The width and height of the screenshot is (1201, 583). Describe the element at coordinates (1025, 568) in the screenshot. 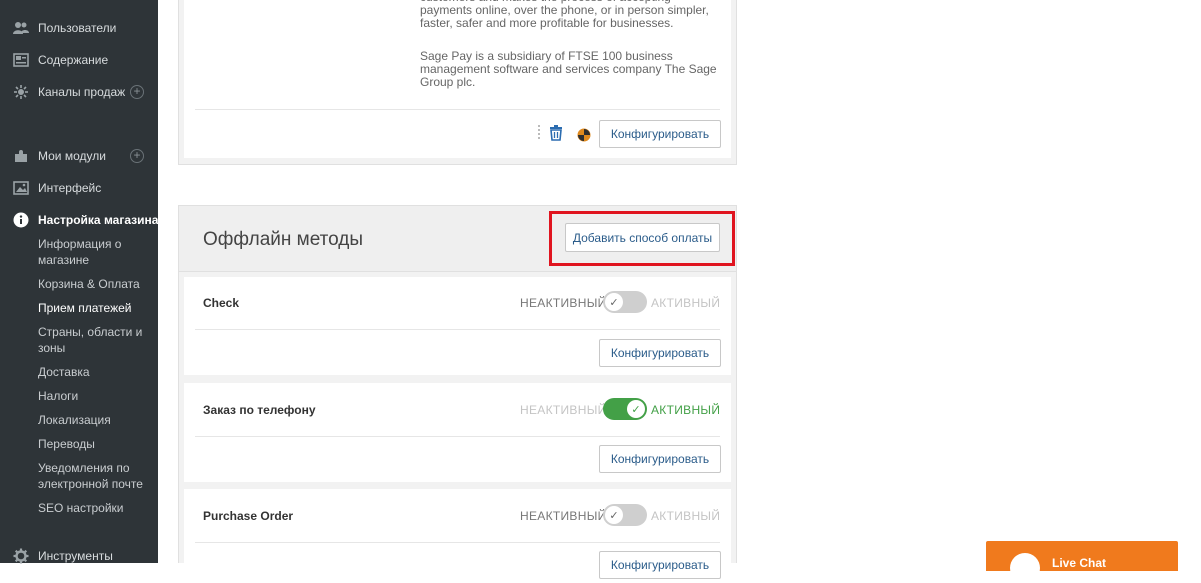

I see `chat-icon` at that location.